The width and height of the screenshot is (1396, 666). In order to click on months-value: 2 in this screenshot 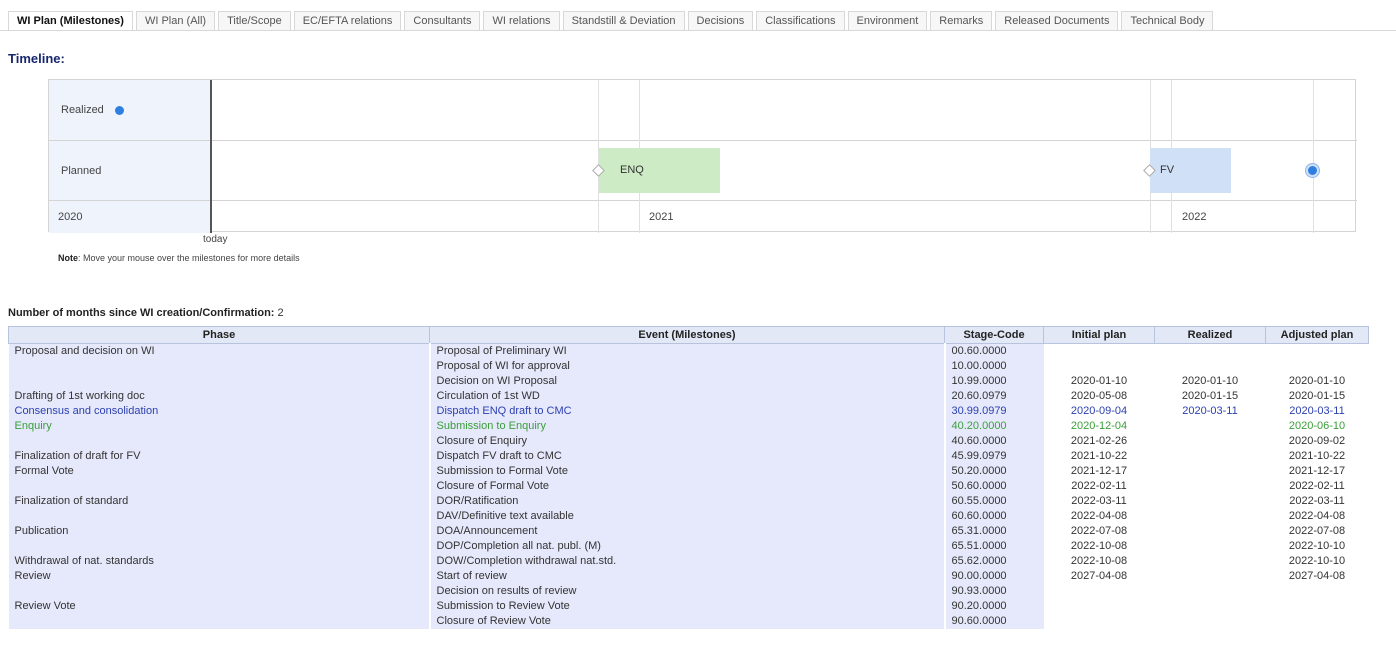, I will do `click(279, 313)`.